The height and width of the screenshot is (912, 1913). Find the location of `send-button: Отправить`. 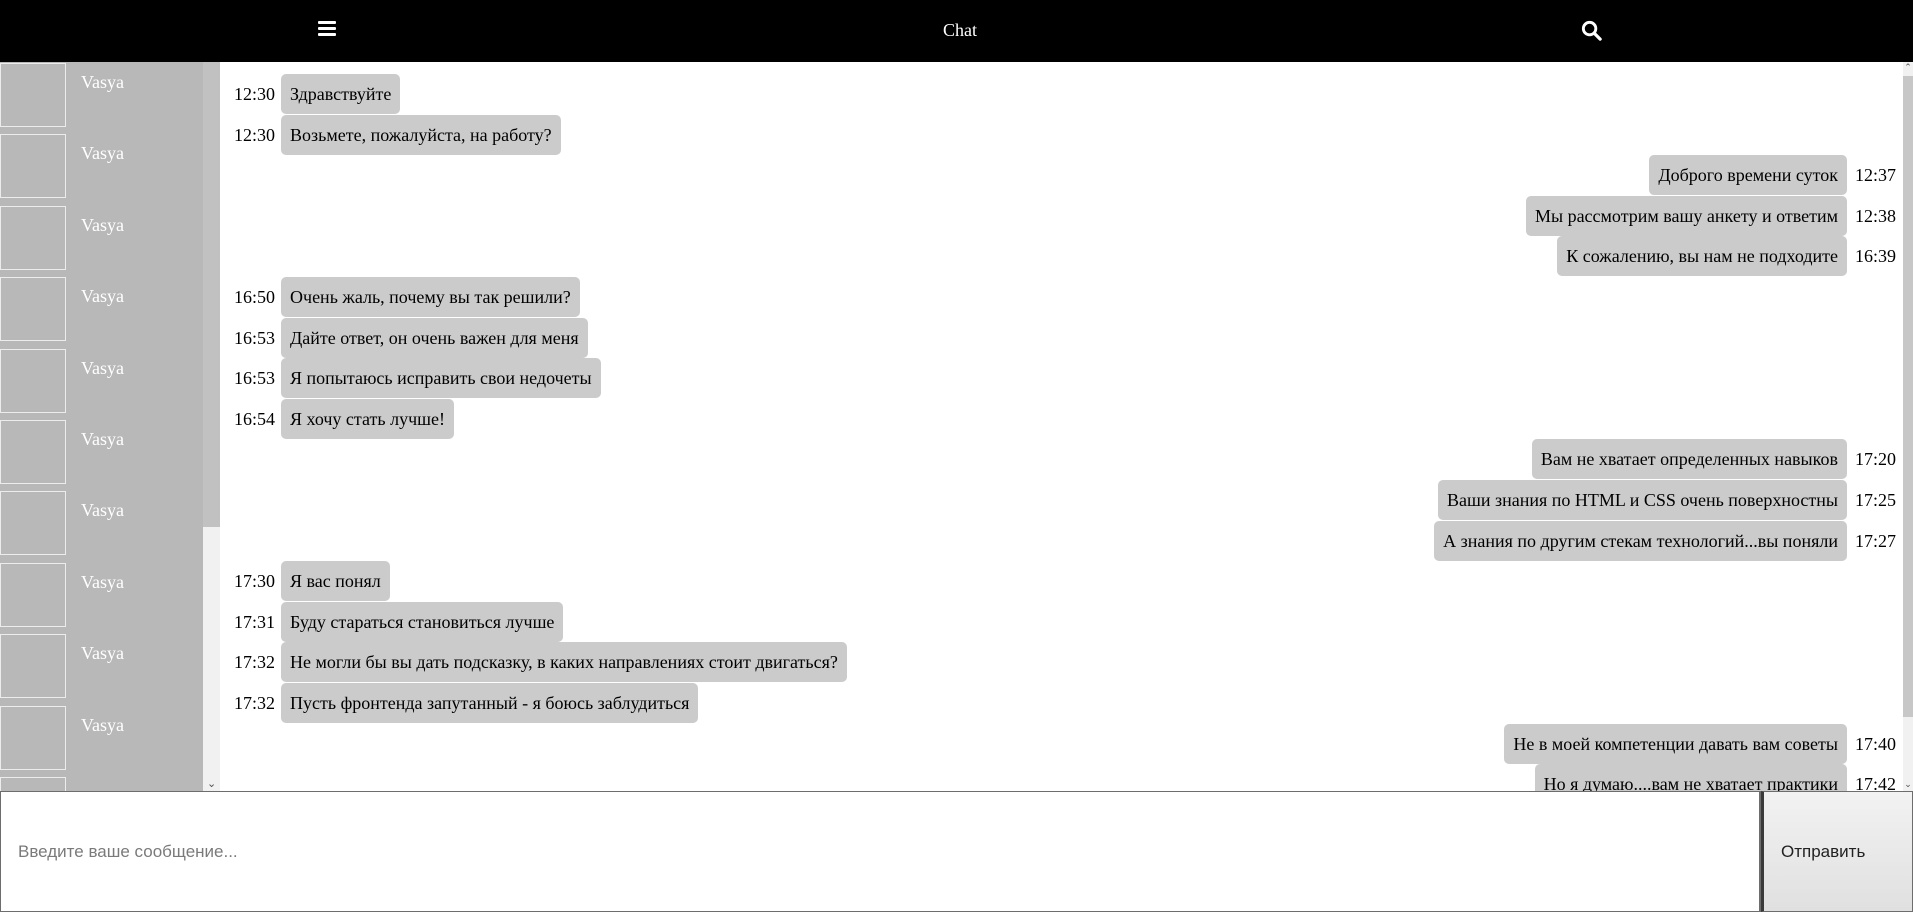

send-button: Отправить is located at coordinates (1837, 851).